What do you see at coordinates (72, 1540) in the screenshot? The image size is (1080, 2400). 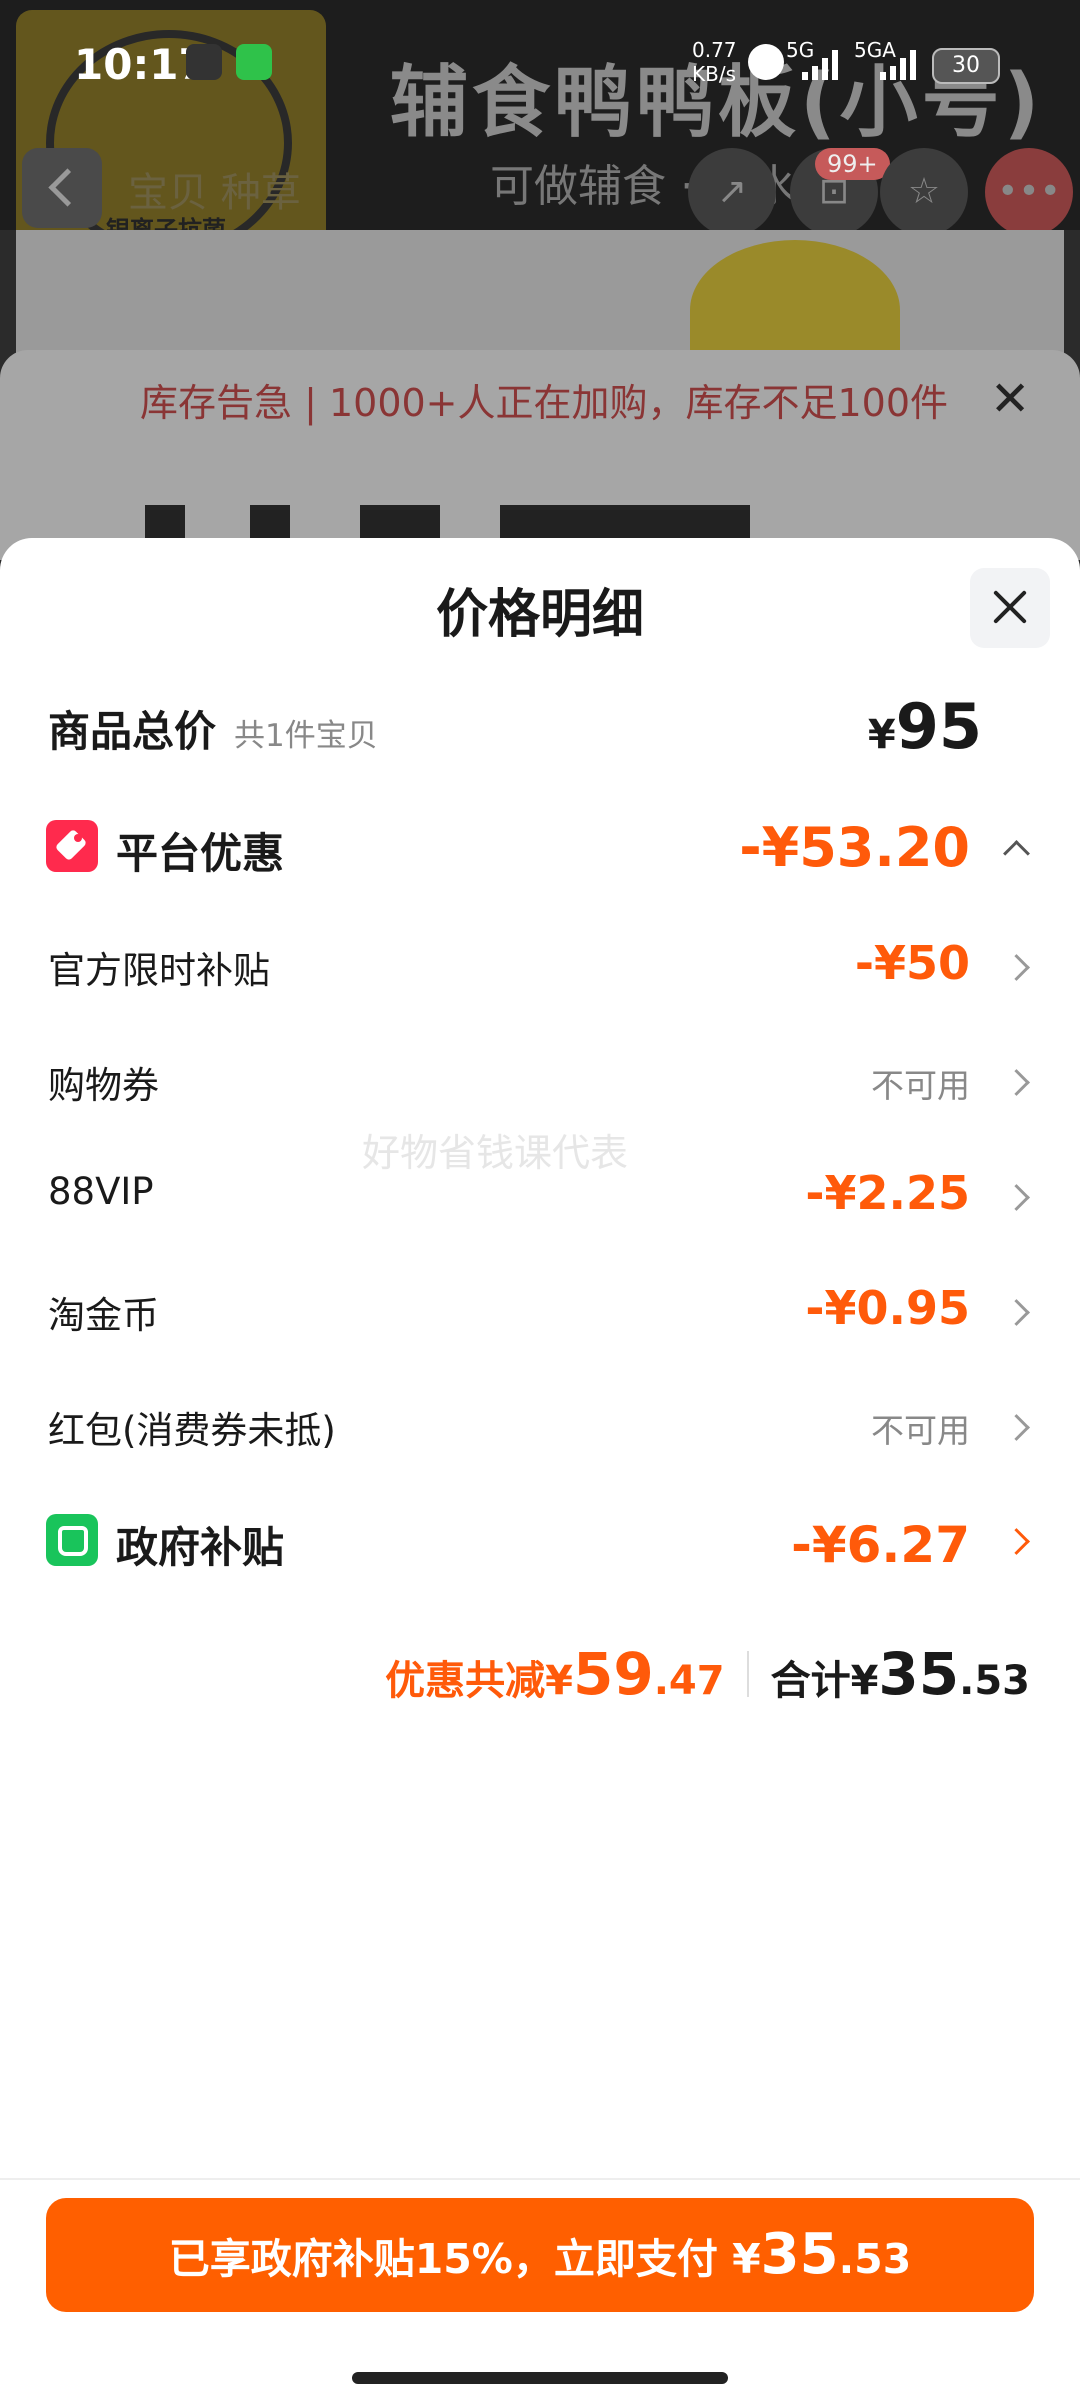 I see `government-icon` at bounding box center [72, 1540].